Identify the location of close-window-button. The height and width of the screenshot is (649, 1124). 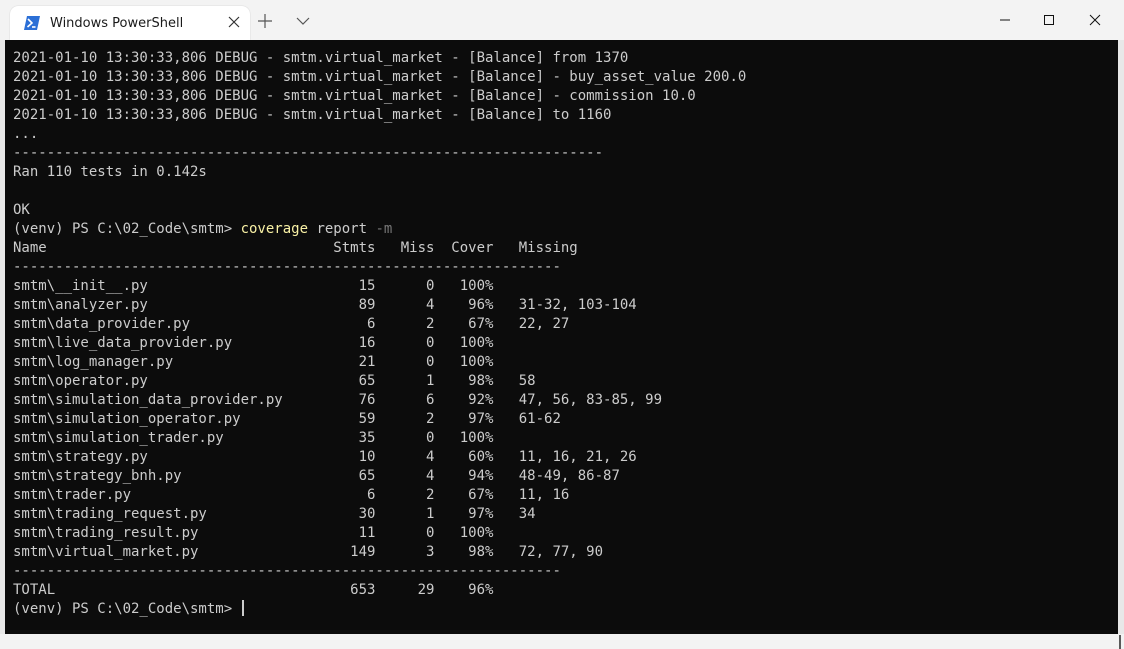
(1095, 20).